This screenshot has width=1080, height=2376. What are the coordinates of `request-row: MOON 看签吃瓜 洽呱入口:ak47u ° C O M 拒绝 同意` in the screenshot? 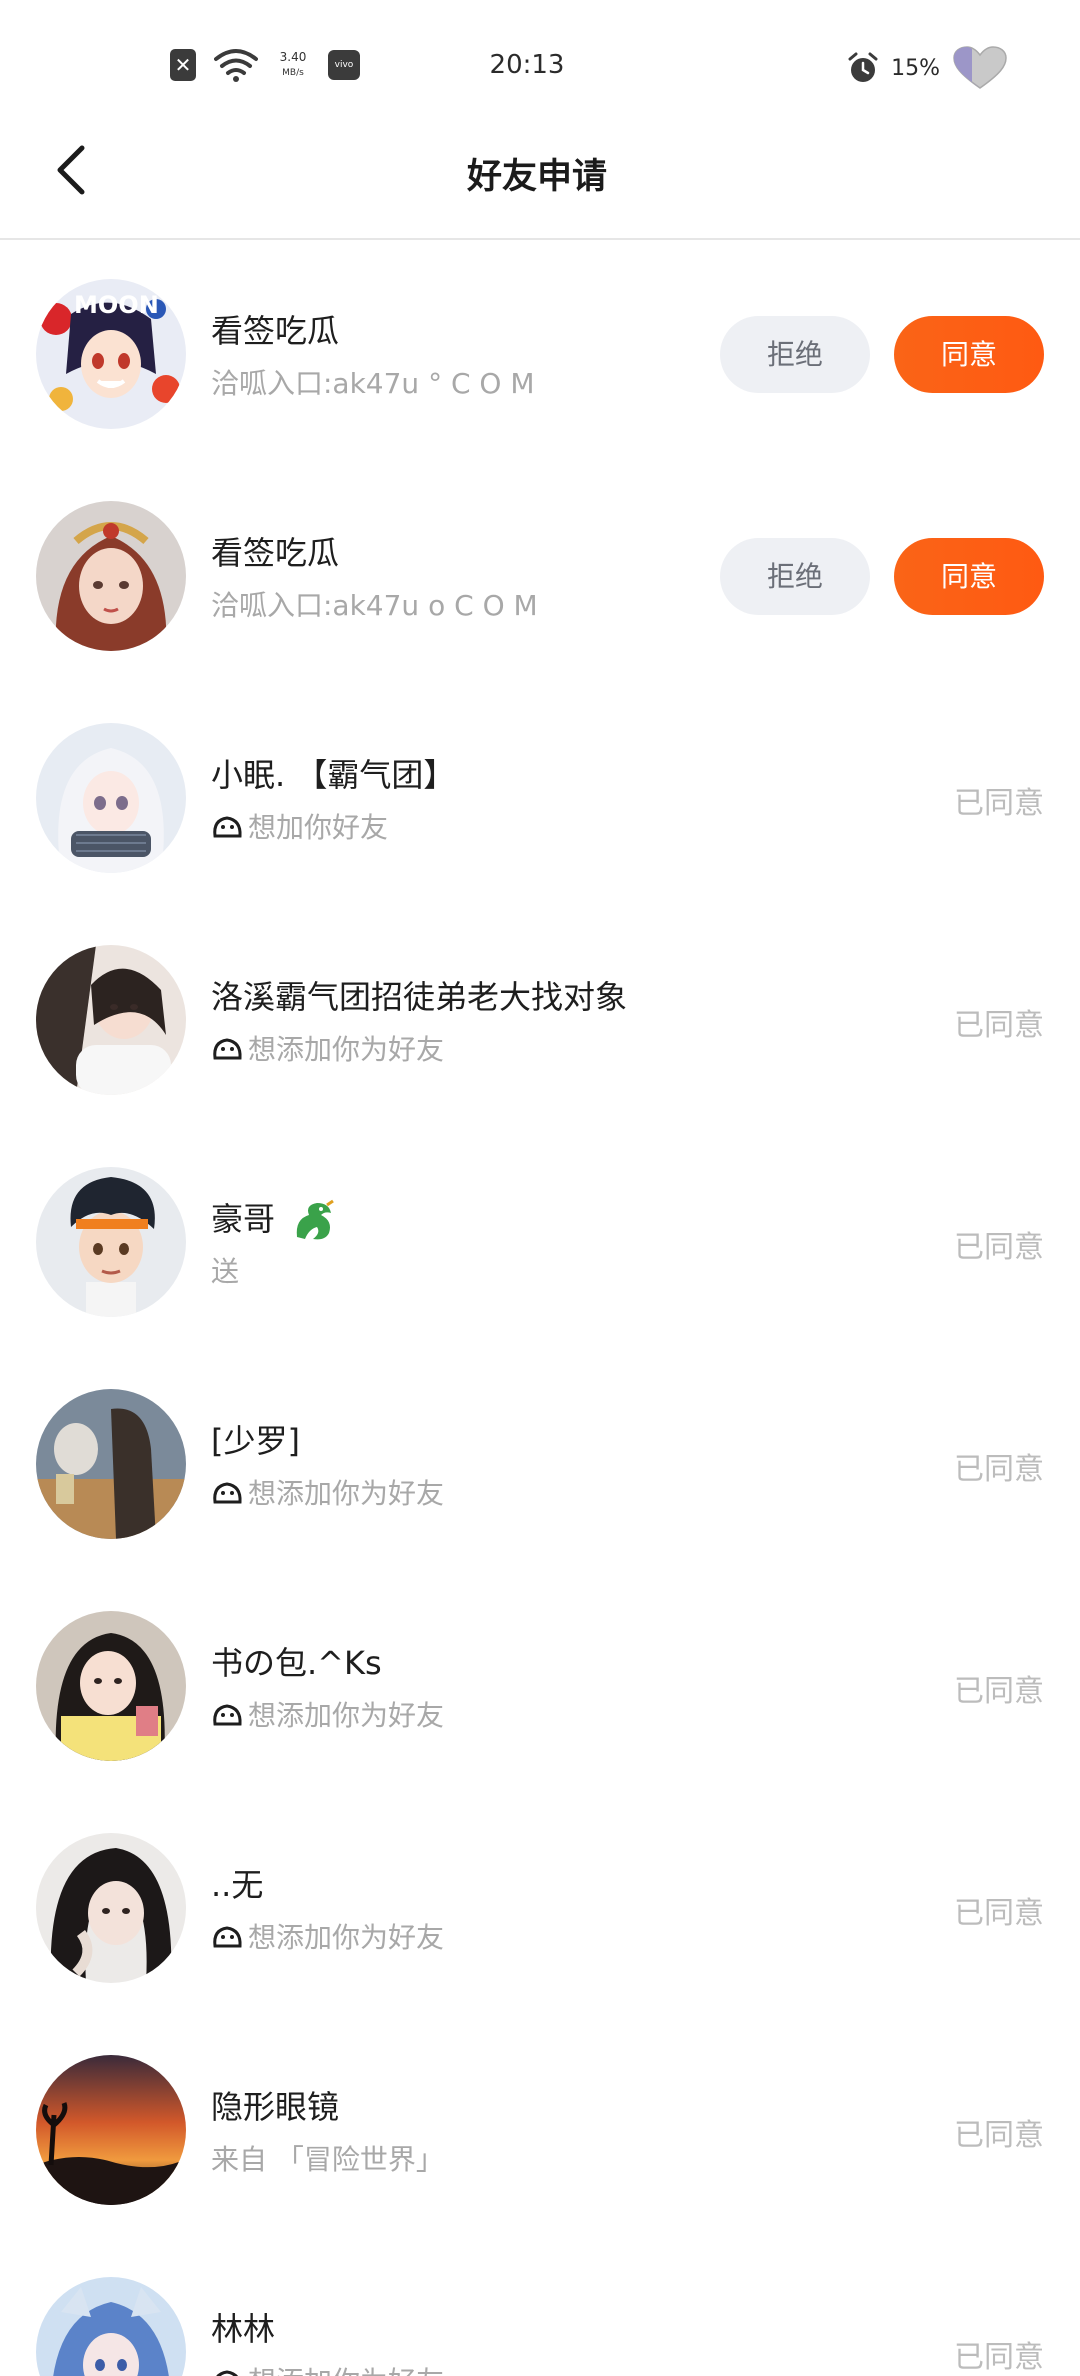 It's located at (540, 353).